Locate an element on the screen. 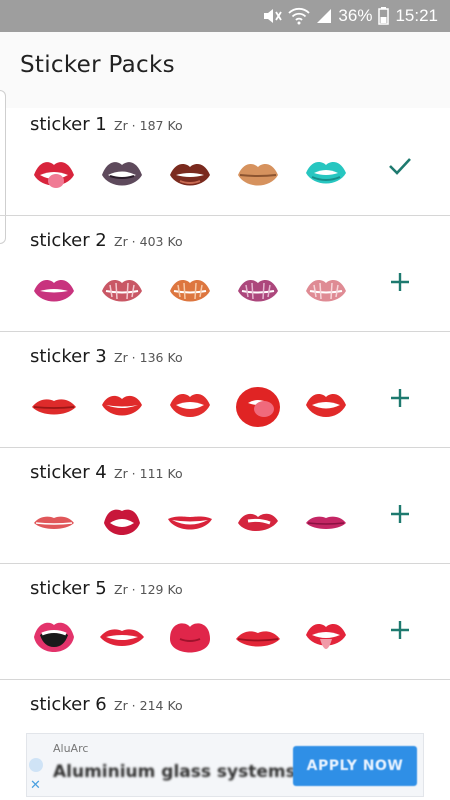  pack-name: sticker 6 is located at coordinates (68, 704).